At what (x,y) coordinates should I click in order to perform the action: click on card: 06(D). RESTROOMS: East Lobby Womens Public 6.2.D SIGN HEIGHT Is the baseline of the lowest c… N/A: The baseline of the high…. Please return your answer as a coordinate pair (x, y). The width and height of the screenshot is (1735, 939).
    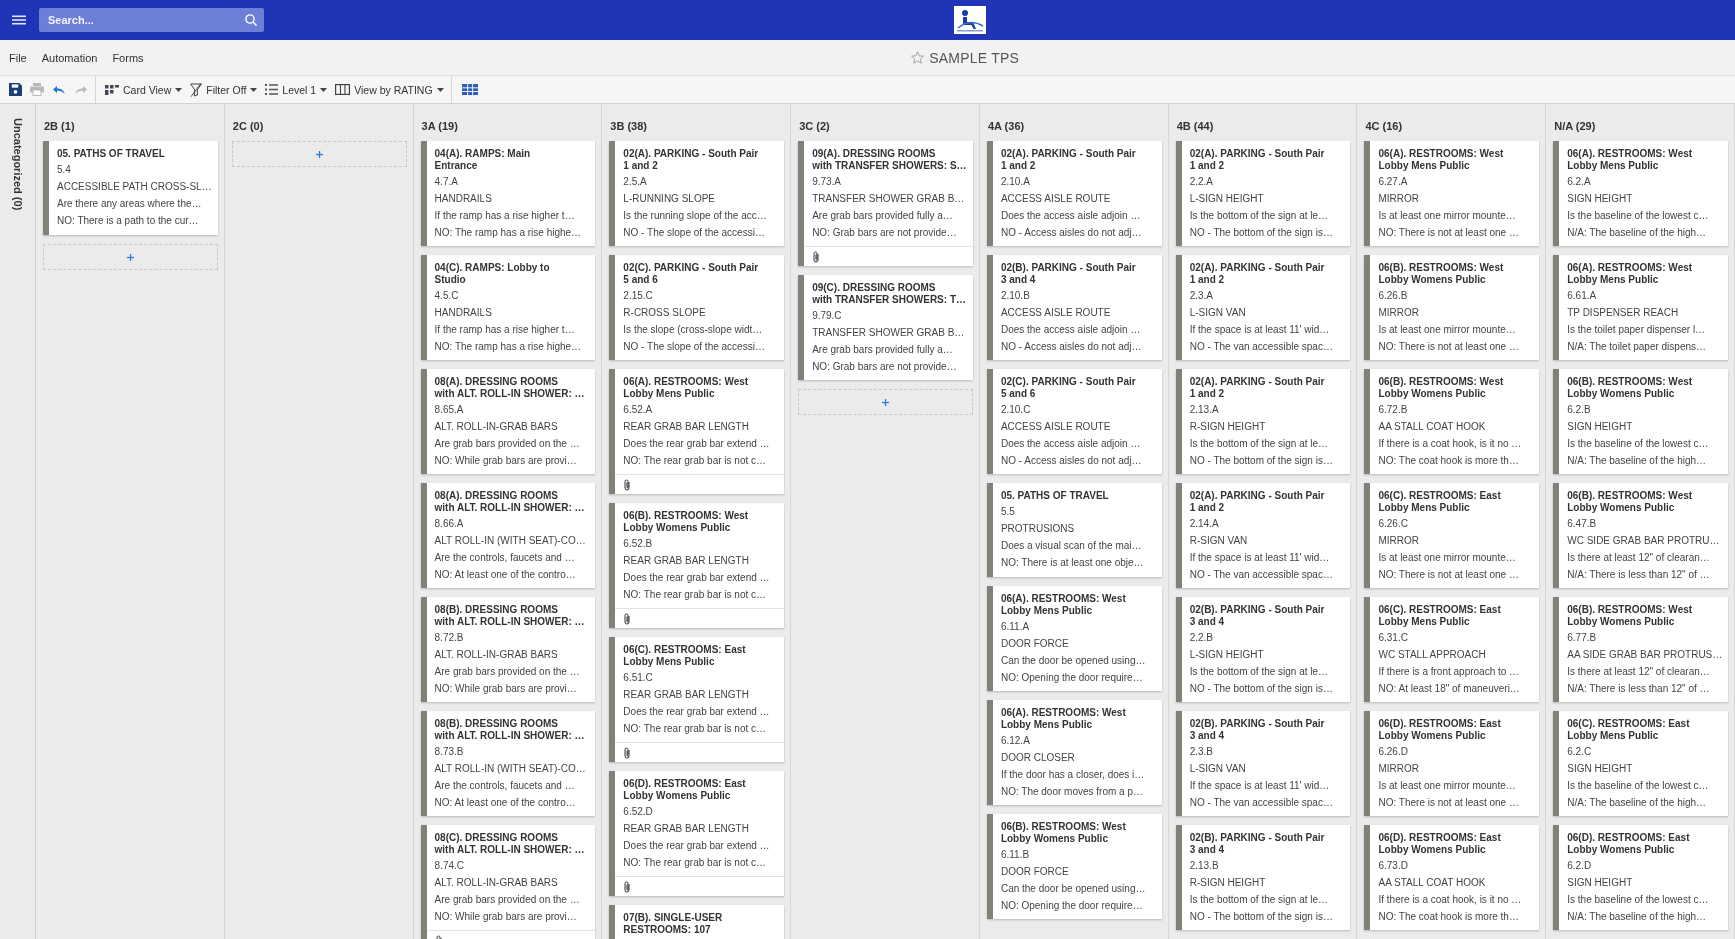
    Looking at the image, I should click on (1641, 877).